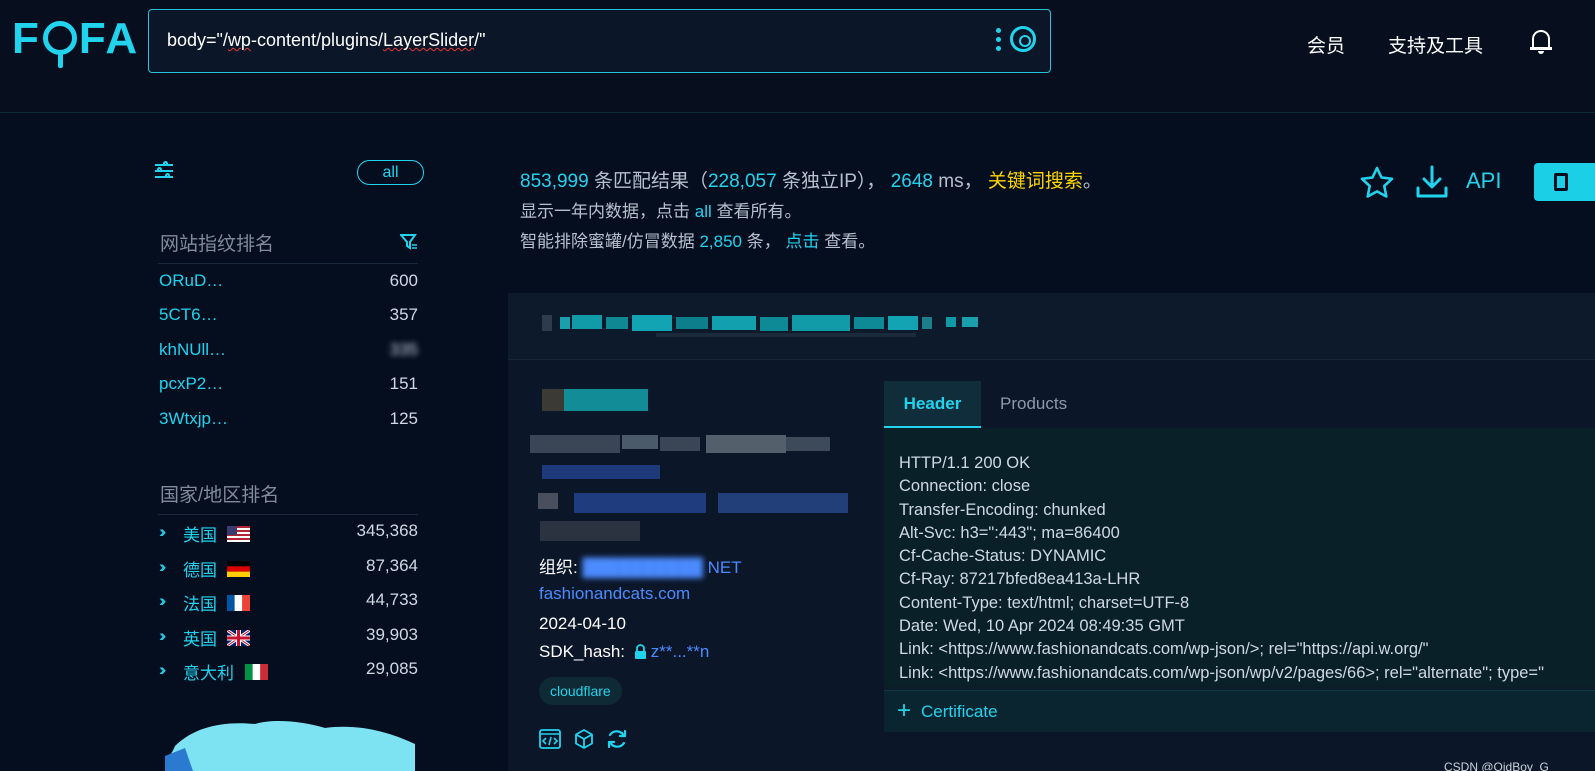  I want to click on http-line: Cf-Ray: 87217bfed8ea413a-LHR, so click(1020, 579).